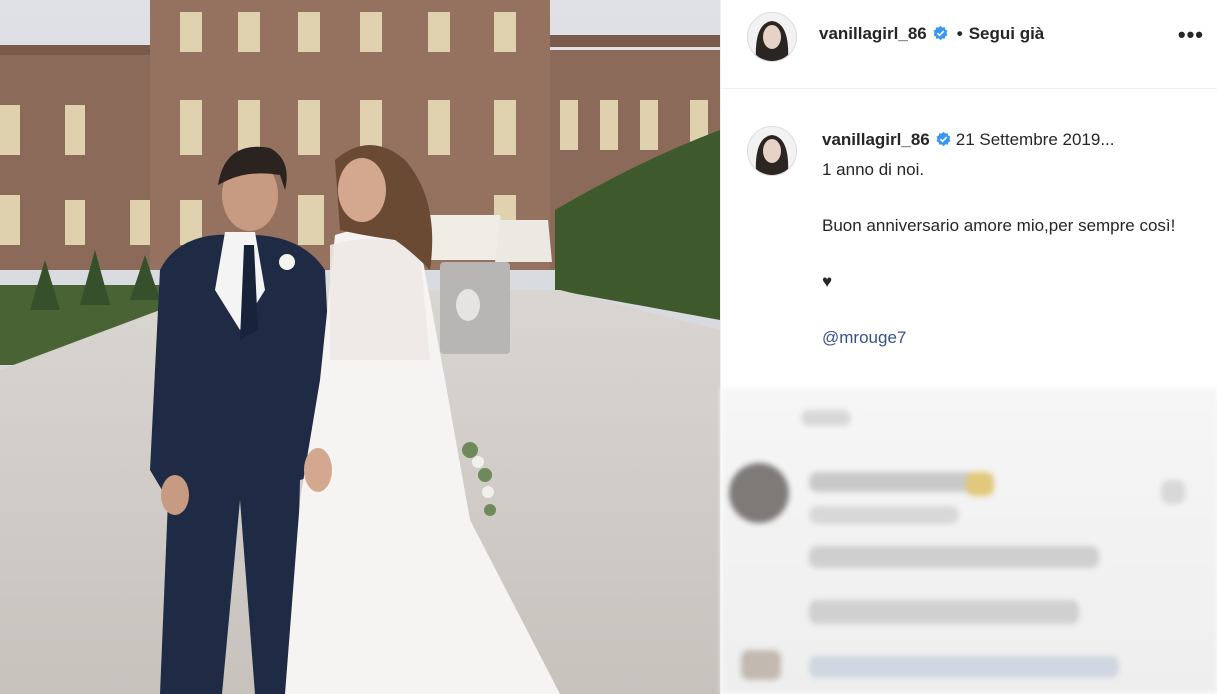  Describe the element at coordinates (873, 169) in the screenshot. I see `caption-line: 1 anno di noi.` at that location.